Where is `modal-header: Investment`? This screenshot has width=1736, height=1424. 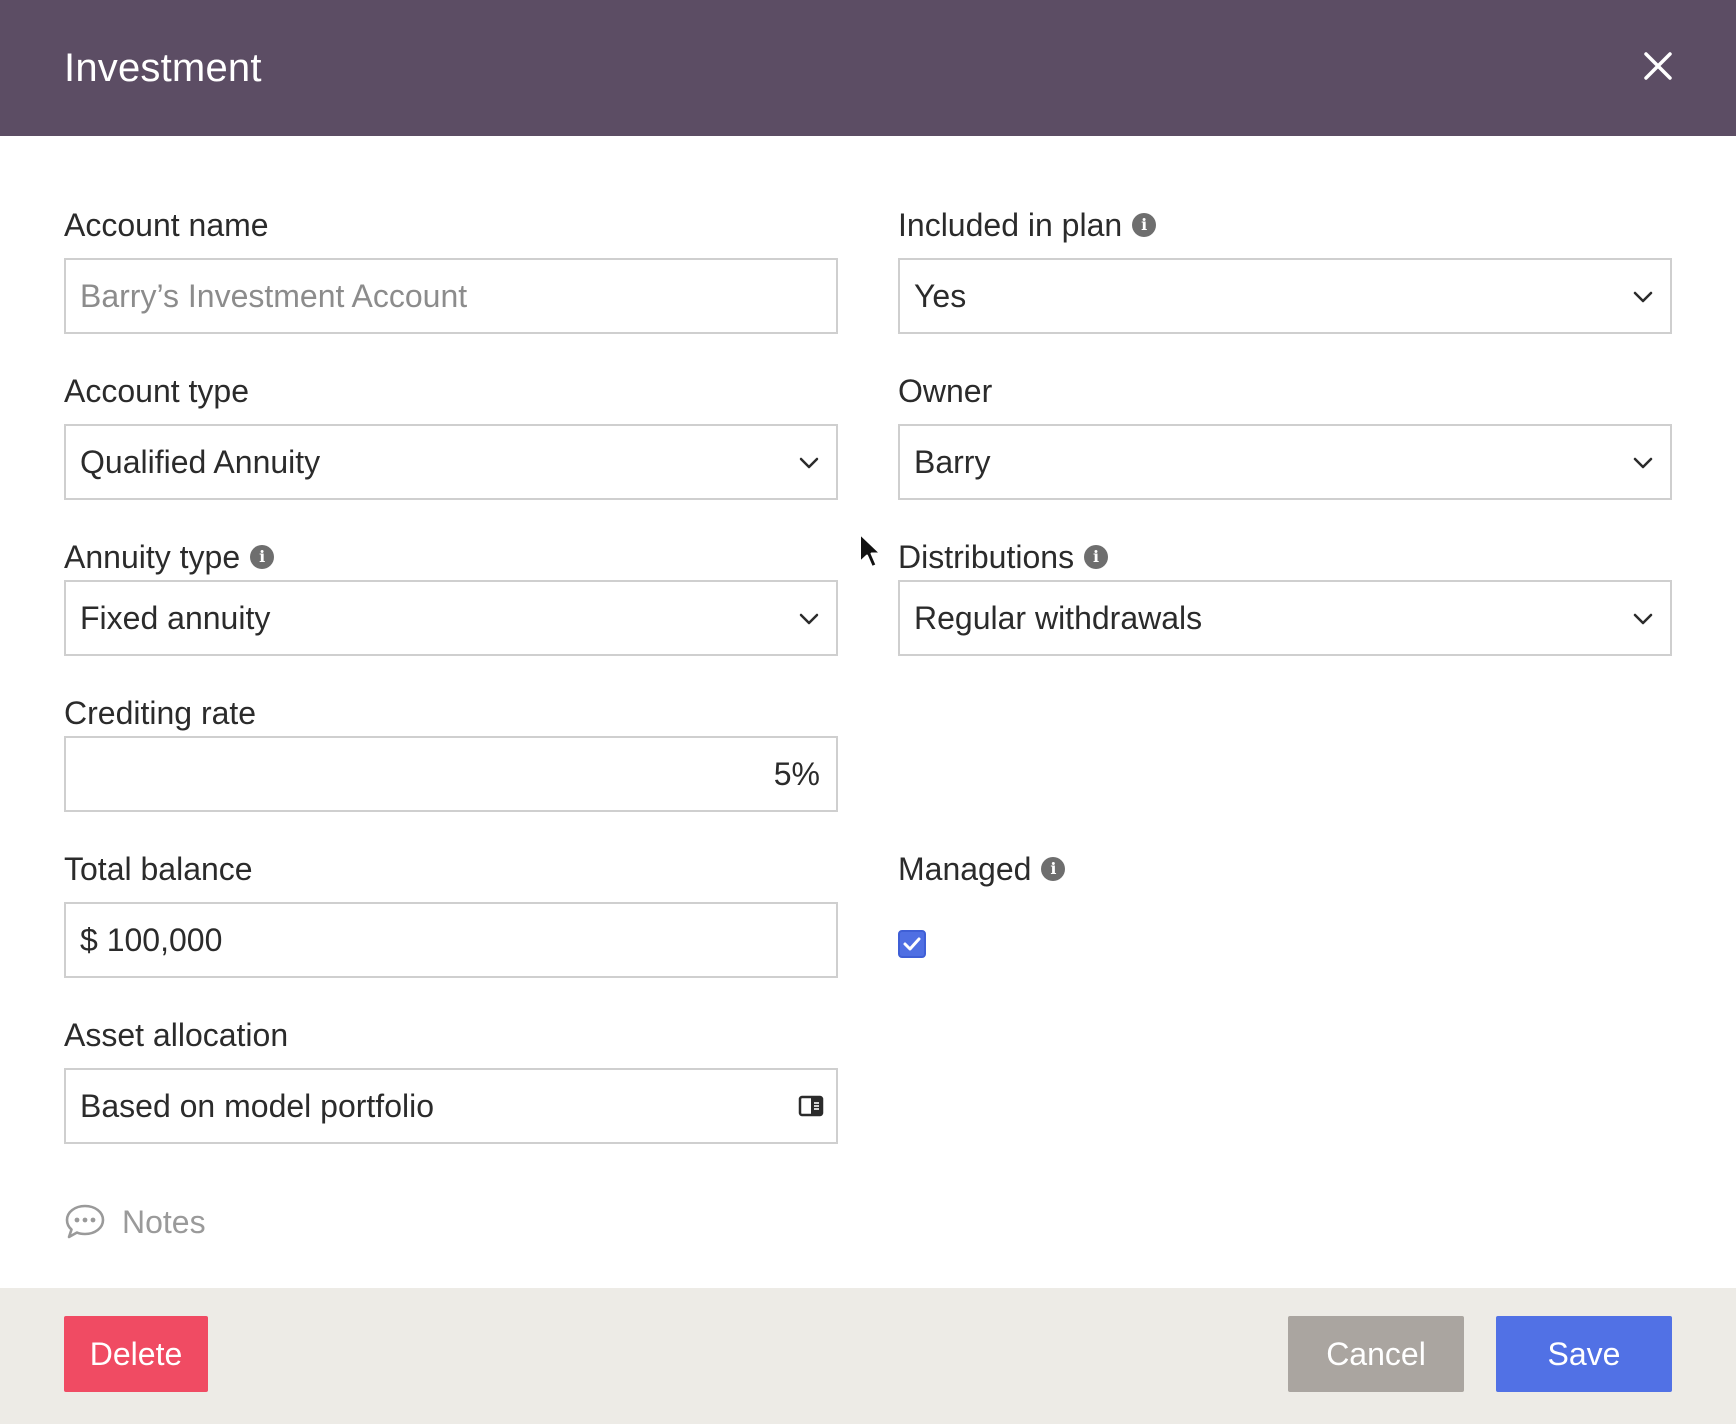
modal-header: Investment is located at coordinates (868, 68).